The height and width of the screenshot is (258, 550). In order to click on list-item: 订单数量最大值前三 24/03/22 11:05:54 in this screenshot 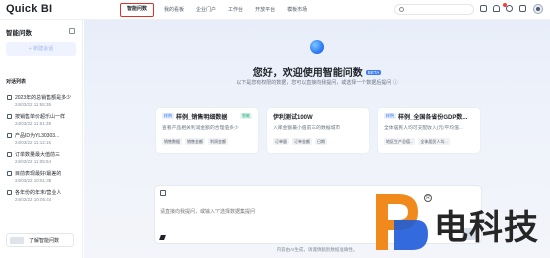, I will do `click(43, 159)`.